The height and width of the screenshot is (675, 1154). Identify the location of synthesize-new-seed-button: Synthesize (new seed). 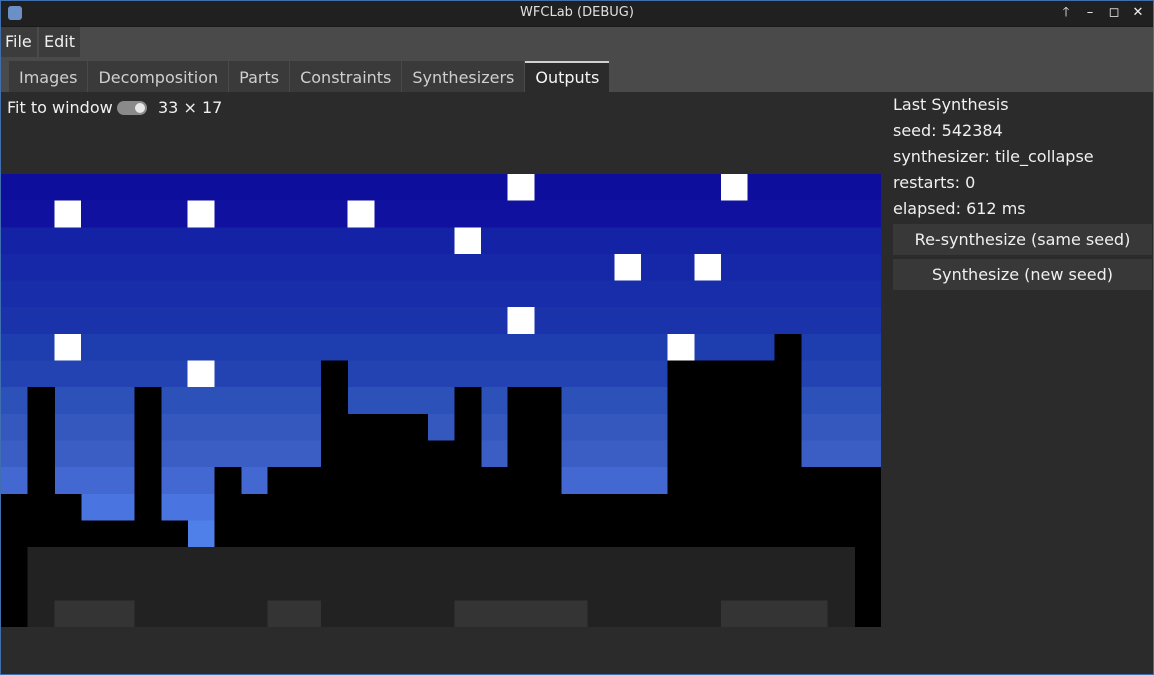
(1022, 274).